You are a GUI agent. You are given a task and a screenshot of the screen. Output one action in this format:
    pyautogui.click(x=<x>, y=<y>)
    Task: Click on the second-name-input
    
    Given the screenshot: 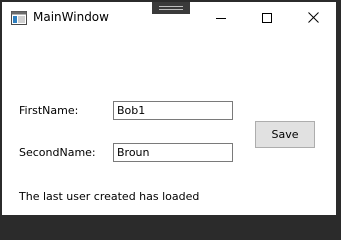 What is the action you would take?
    pyautogui.click(x=173, y=152)
    